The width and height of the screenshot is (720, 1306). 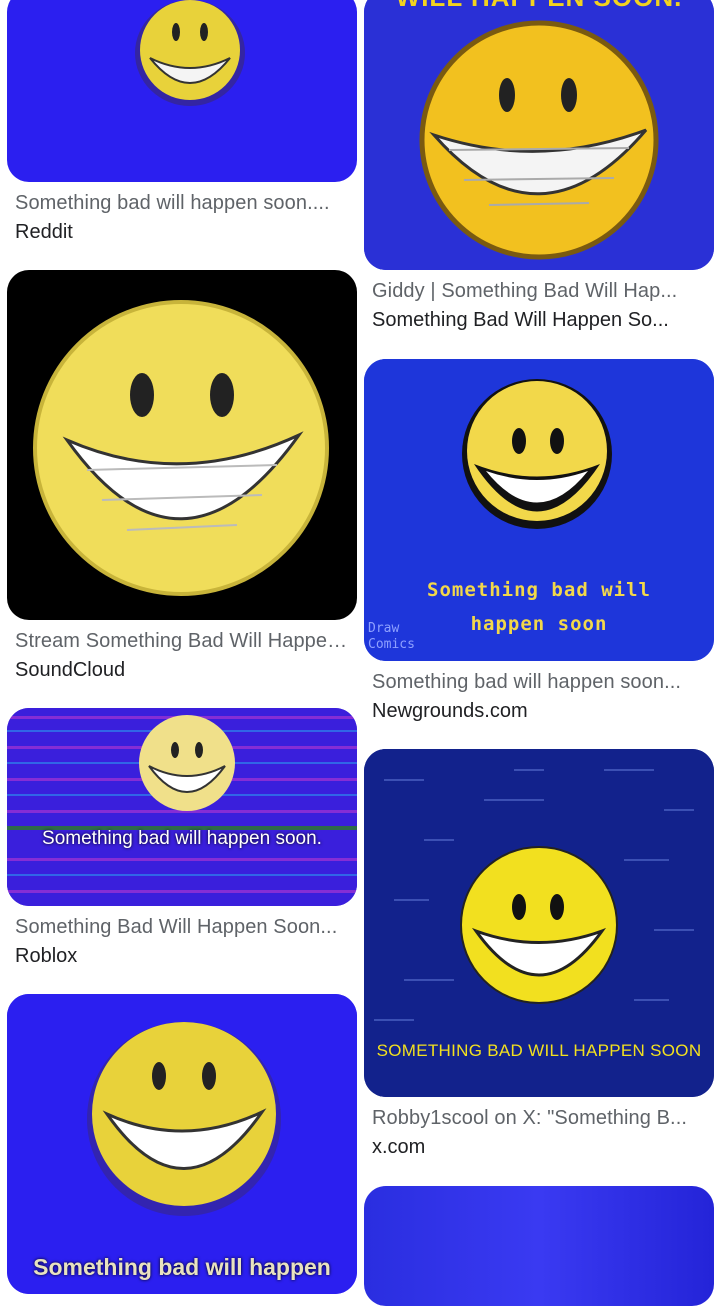 I want to click on result-source: SoundCloud, so click(x=70, y=670).